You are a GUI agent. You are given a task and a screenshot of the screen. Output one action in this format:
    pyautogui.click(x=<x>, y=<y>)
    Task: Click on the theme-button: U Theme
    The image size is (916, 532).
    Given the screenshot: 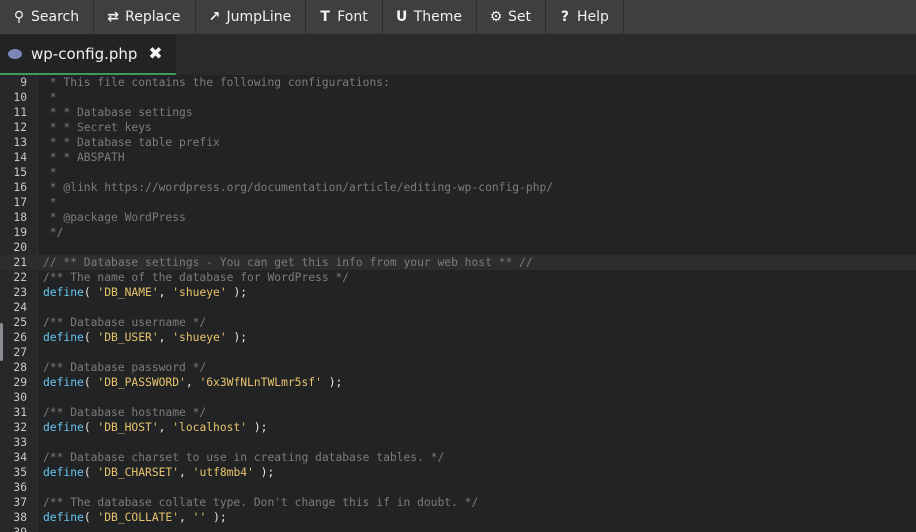 What is the action you would take?
    pyautogui.click(x=430, y=17)
    